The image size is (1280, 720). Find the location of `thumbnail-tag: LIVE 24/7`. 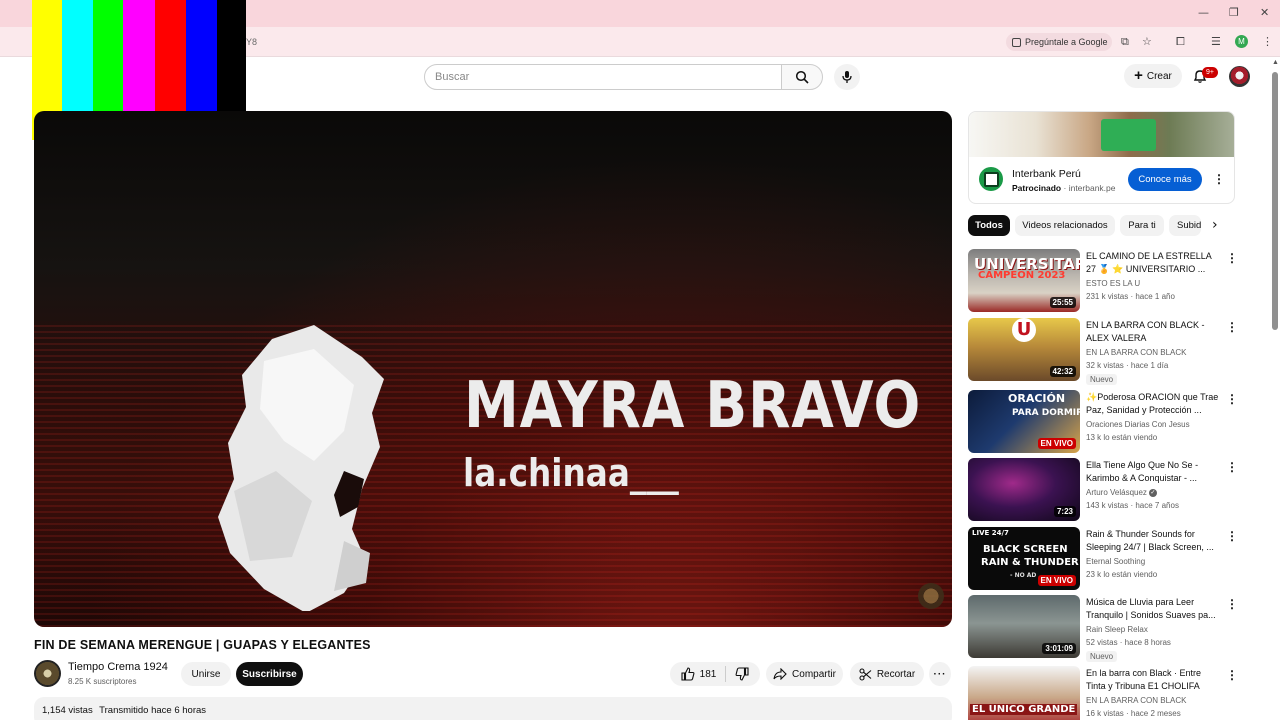

thumbnail-tag: LIVE 24/7 is located at coordinates (990, 533).